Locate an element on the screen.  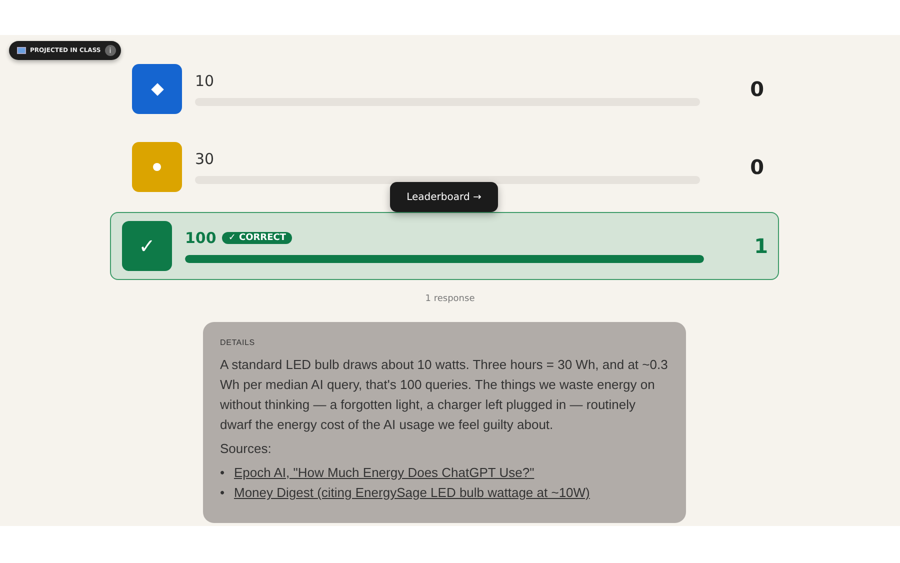
correct-tag: ✓ CORRECT is located at coordinates (257, 238).